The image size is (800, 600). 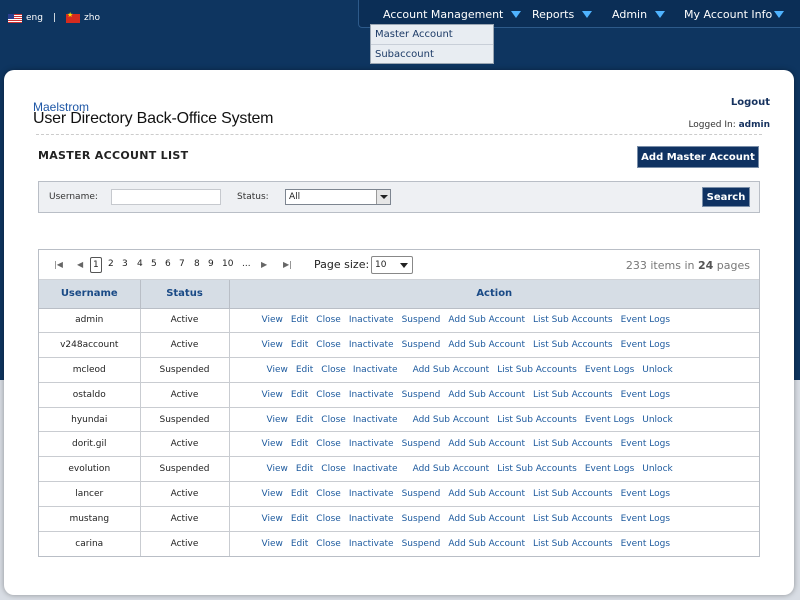 I want to click on menu-my-account-info: My Account Info, so click(x=734, y=14).